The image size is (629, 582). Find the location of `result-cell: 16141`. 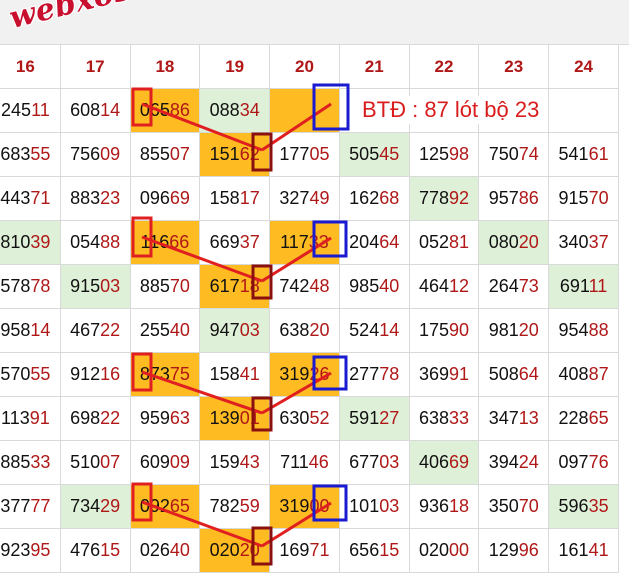

result-cell: 16141 is located at coordinates (583, 550).